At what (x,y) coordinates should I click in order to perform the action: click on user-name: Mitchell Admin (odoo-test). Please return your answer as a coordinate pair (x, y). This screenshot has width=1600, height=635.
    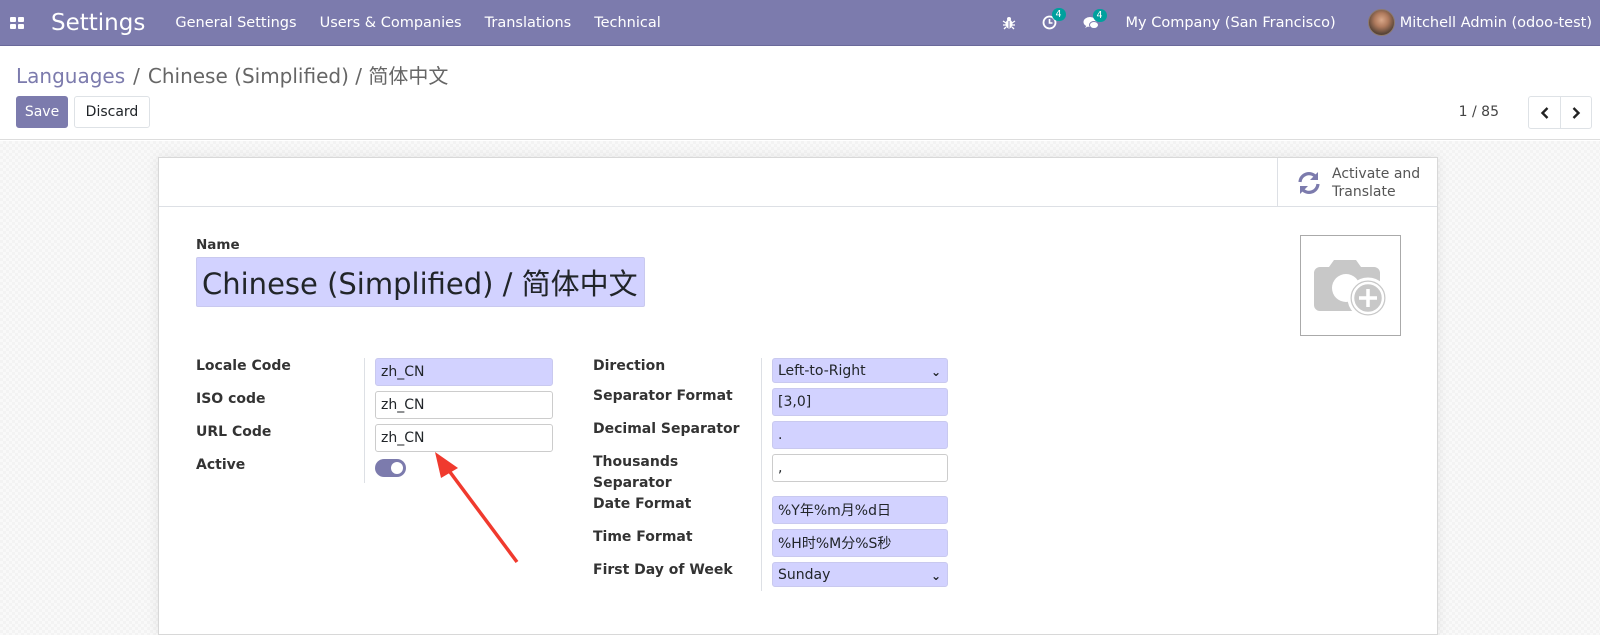
    Looking at the image, I should click on (1495, 22).